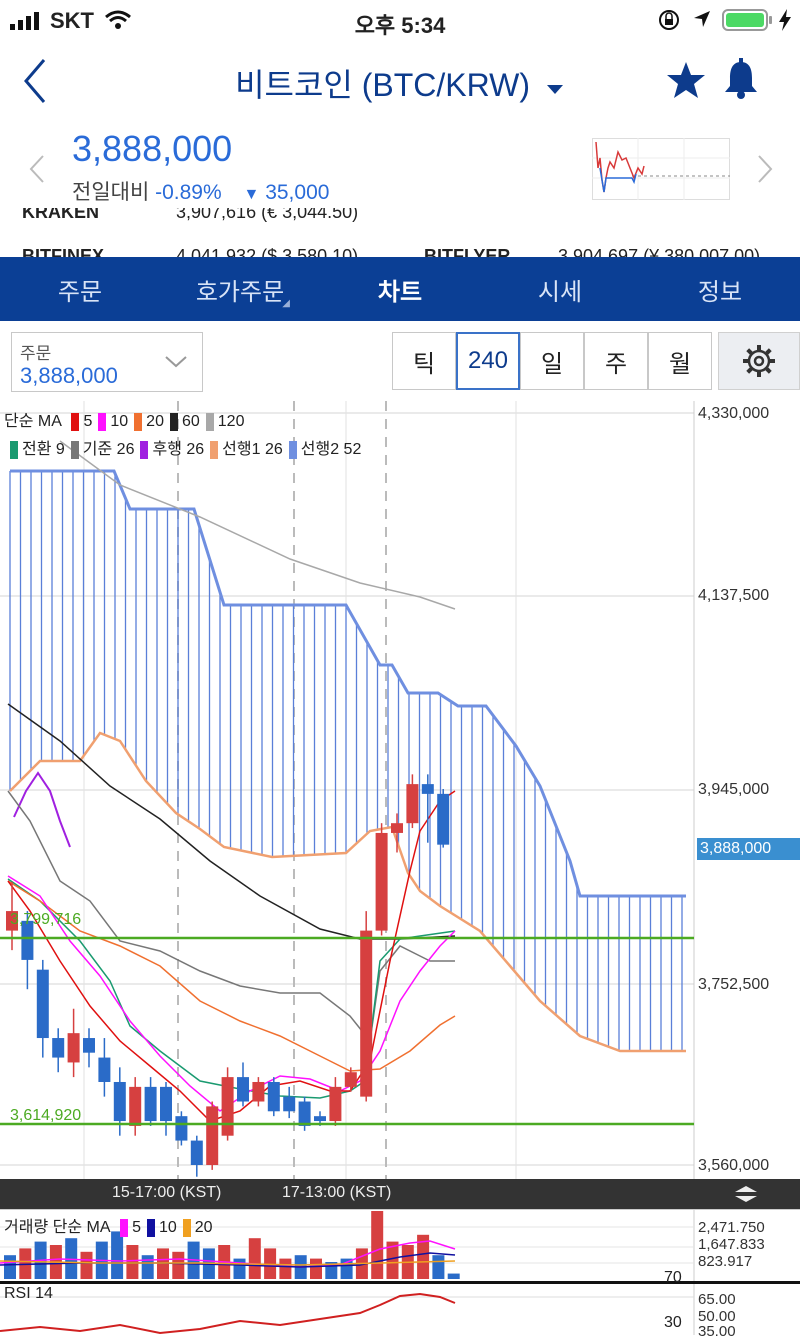 The height and width of the screenshot is (1340, 800). I want to click on mini-chart, so click(661, 169).